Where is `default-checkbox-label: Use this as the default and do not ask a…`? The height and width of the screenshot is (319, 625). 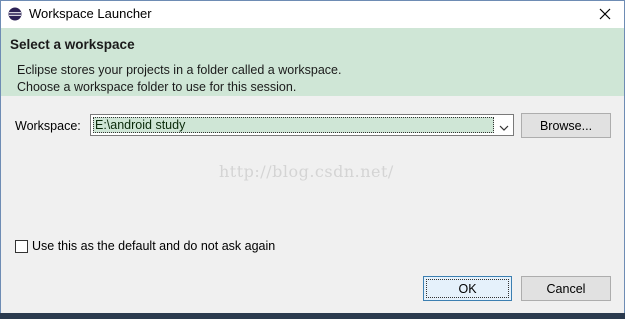
default-checkbox-label: Use this as the default and do not ask a… is located at coordinates (153, 246).